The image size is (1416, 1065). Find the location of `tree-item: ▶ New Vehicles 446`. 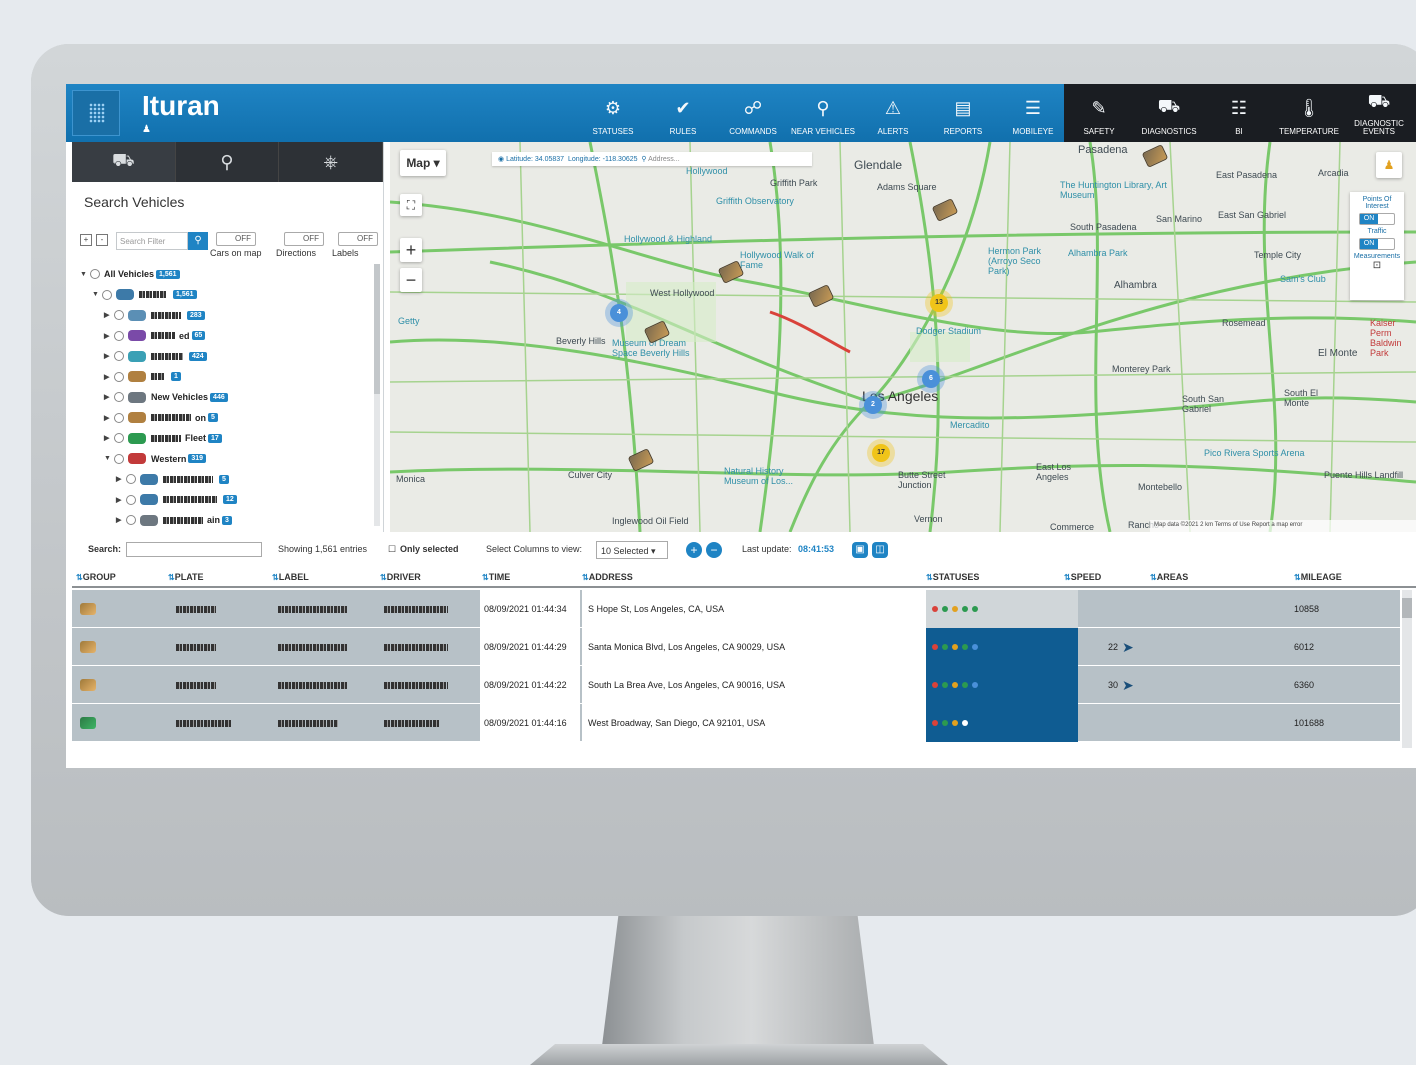

tree-item: ▶ New Vehicles 446 is located at coordinates (228, 397).